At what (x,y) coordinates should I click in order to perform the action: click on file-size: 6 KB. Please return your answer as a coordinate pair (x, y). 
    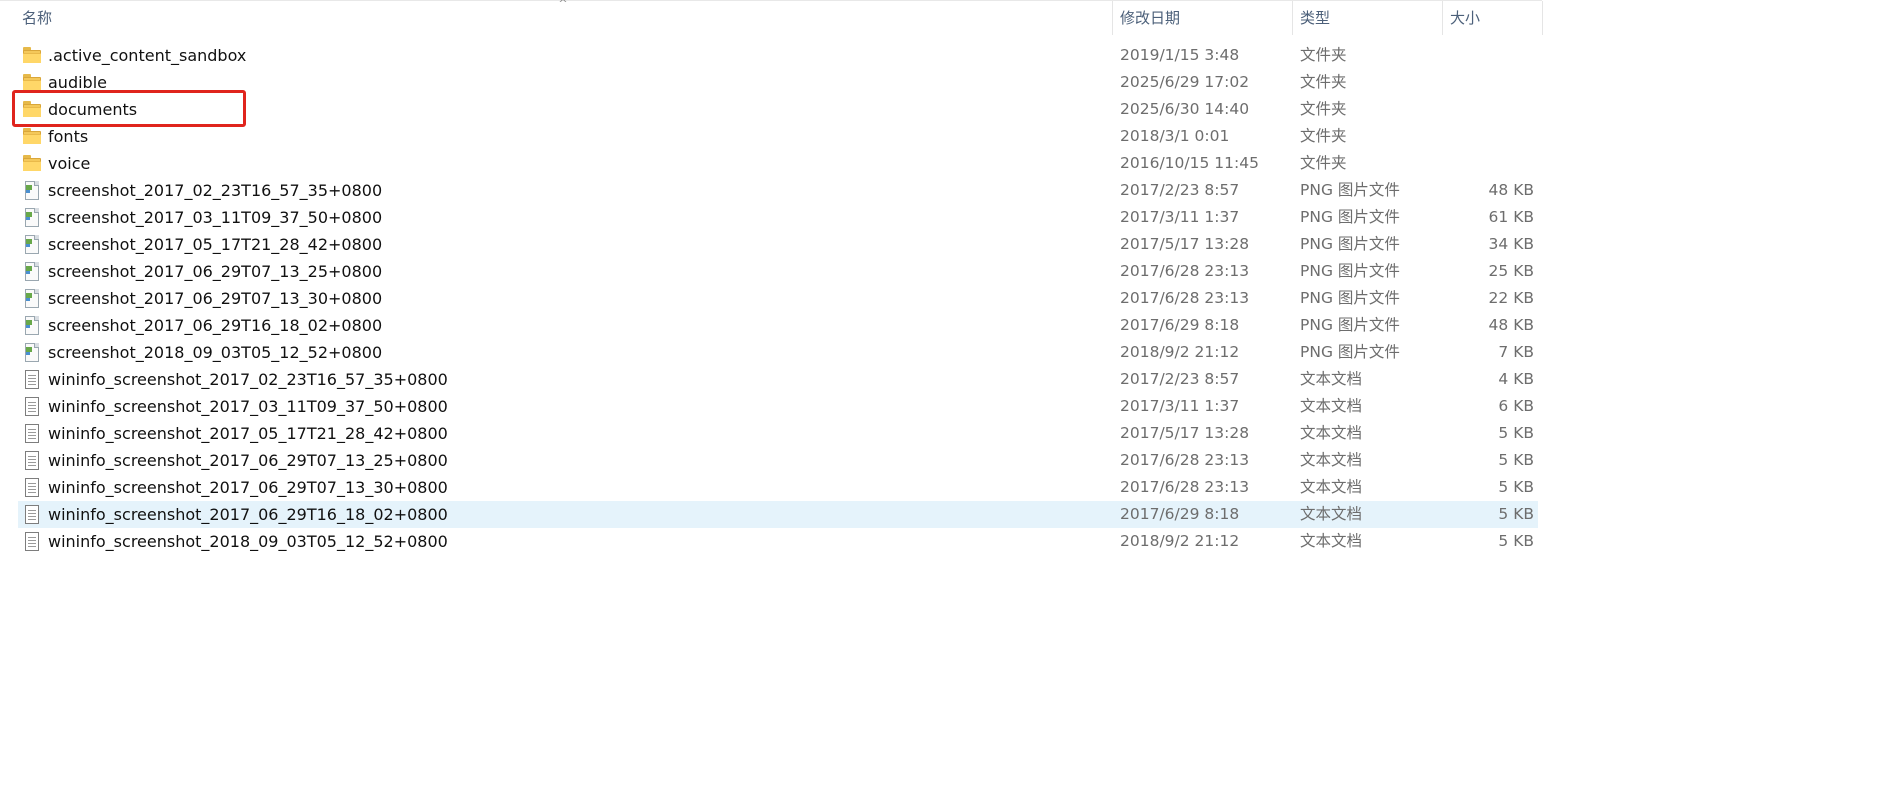
    Looking at the image, I should click on (1516, 406).